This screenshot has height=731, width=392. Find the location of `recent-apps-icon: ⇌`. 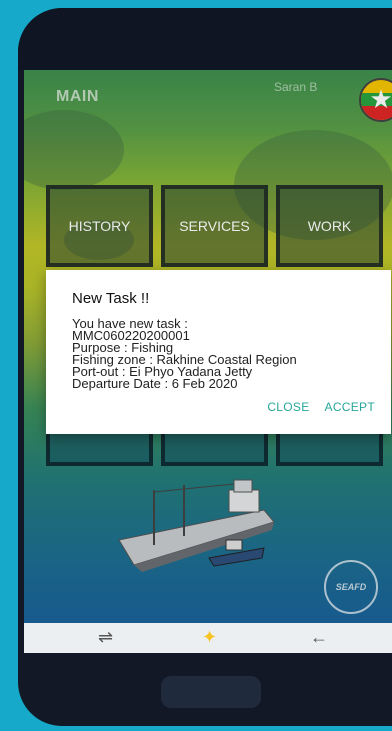

recent-apps-icon: ⇌ is located at coordinates (105, 637).